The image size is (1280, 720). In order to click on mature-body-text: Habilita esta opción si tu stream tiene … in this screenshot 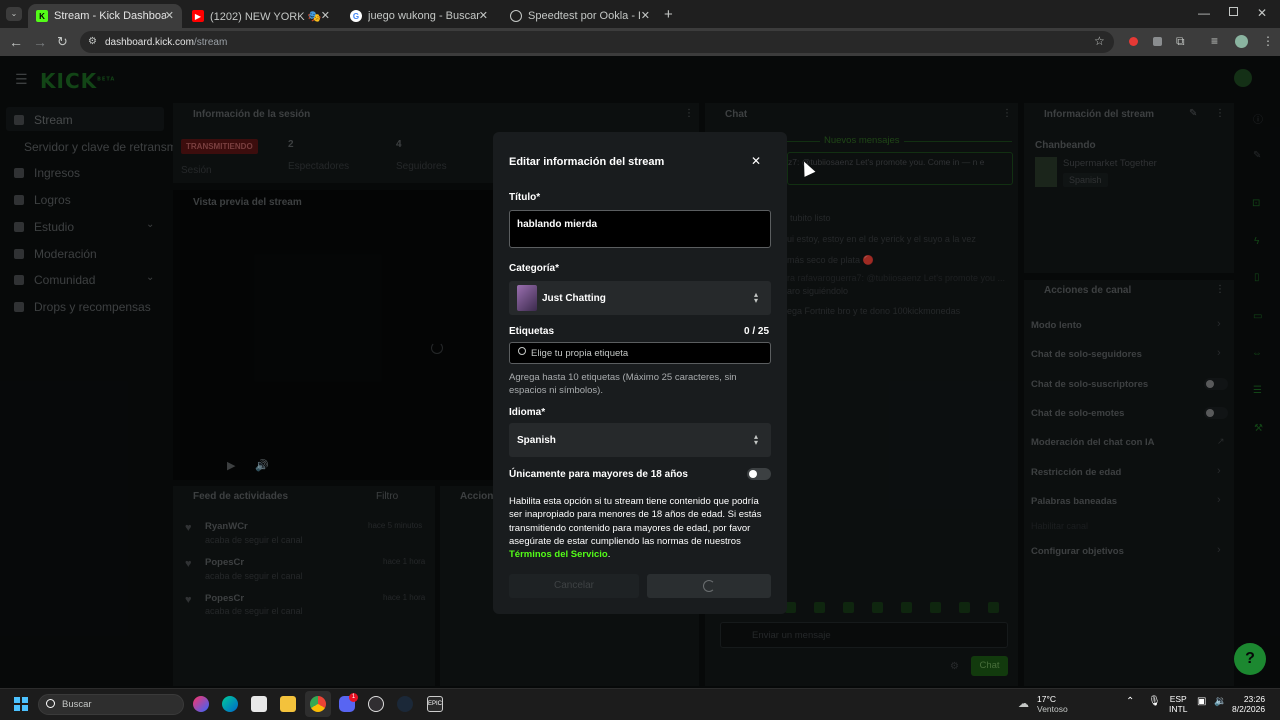, I will do `click(635, 521)`.